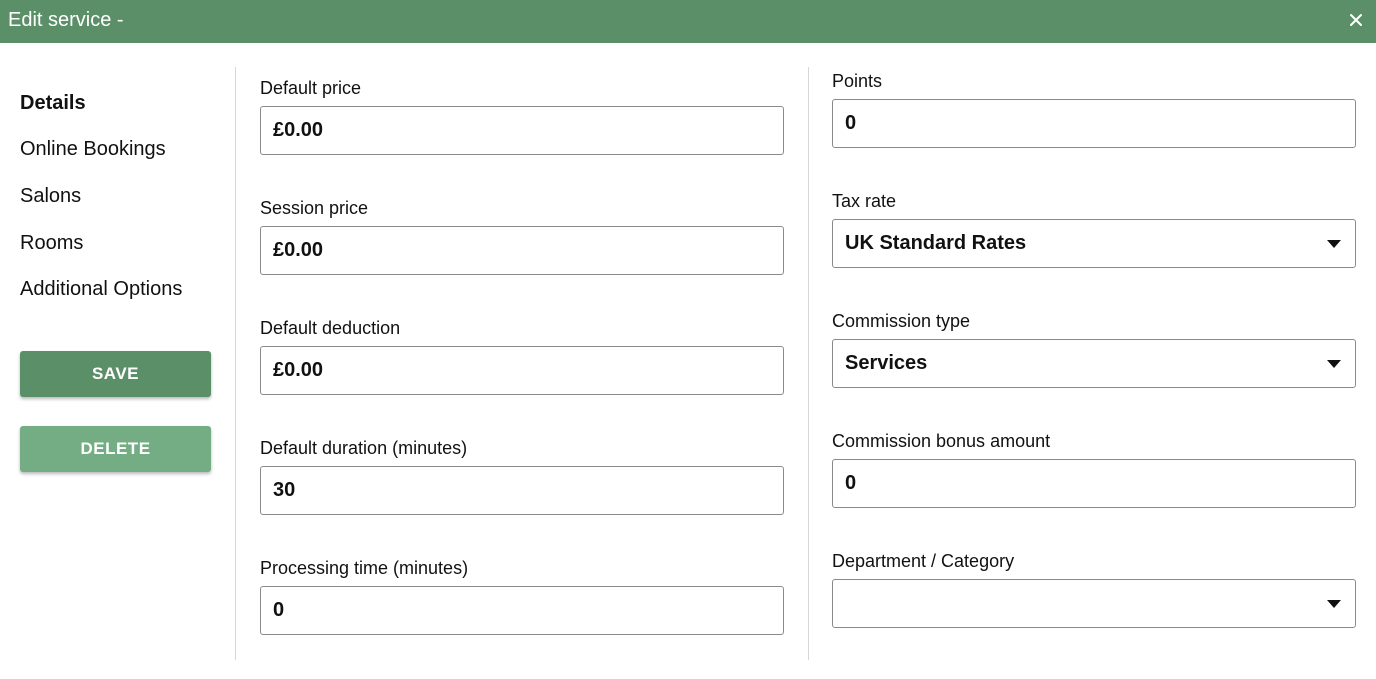  What do you see at coordinates (1094, 603) in the screenshot?
I see `department-category-select` at bounding box center [1094, 603].